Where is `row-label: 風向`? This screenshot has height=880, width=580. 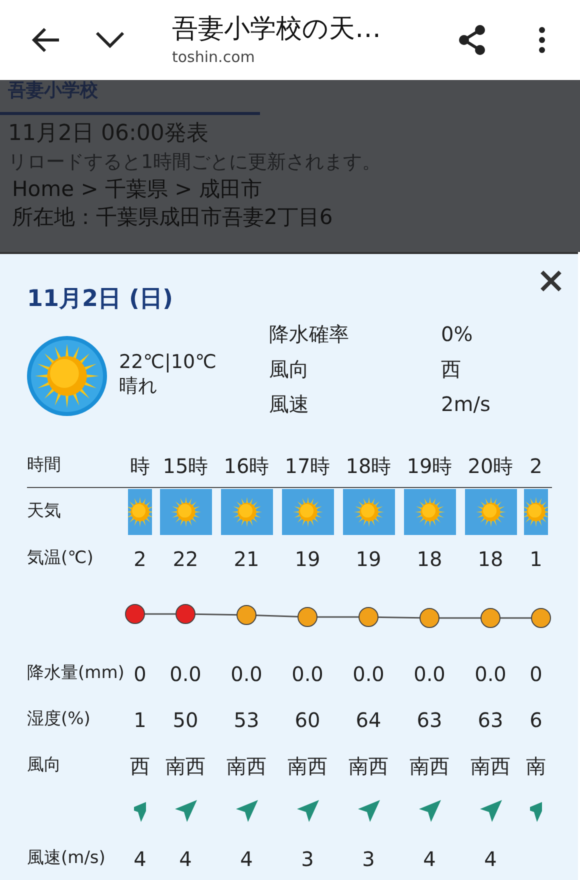 row-label: 風向 is located at coordinates (44, 766).